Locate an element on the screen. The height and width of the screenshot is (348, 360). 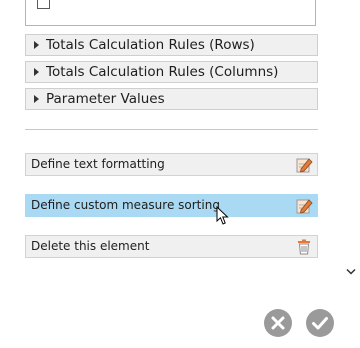
checkmark-icon is located at coordinates (320, 323).